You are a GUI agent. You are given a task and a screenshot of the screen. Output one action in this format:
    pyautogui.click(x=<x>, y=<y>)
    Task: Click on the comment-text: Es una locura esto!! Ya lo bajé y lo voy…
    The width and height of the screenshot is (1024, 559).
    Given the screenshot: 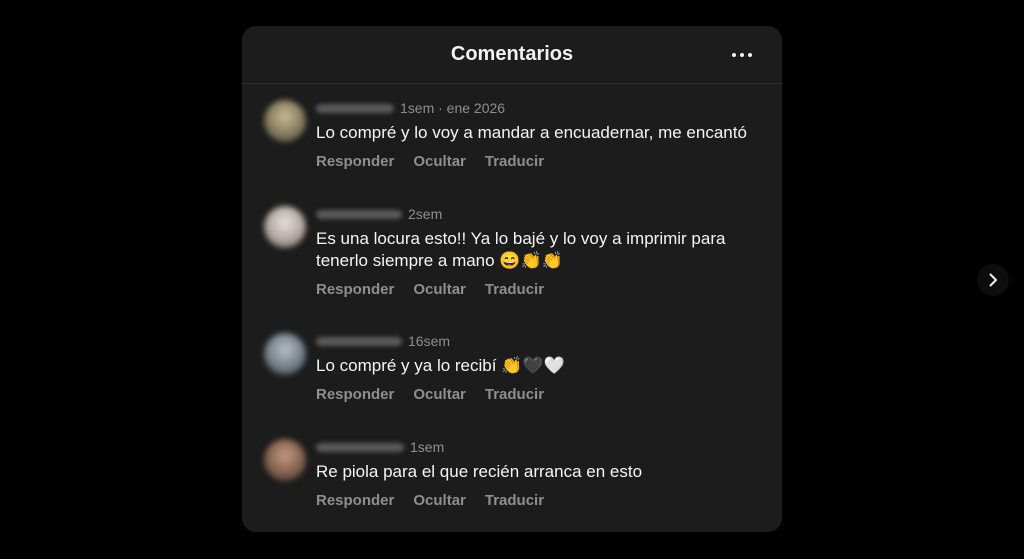 What is the action you would take?
    pyautogui.click(x=521, y=249)
    